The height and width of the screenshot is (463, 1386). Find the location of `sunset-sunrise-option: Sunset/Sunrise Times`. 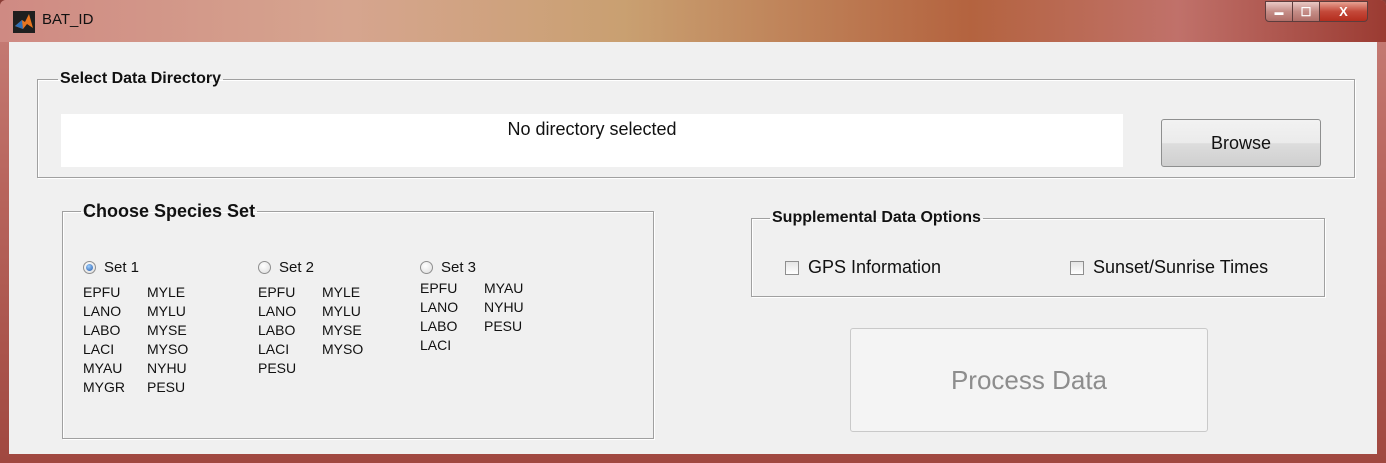

sunset-sunrise-option: Sunset/Sunrise Times is located at coordinates (1169, 267).